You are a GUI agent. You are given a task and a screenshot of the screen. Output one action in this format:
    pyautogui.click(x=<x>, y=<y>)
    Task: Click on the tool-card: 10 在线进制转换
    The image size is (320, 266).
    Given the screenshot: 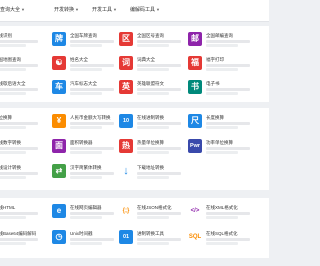 What is the action you would take?
    pyautogui.click(x=152, y=125)
    